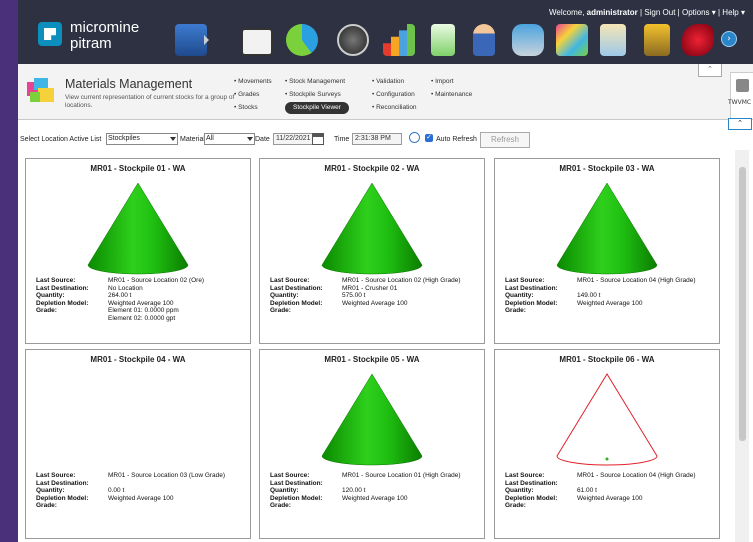  I want to click on stockpile-title: MR01 - Stockpile 02 - WA, so click(372, 168).